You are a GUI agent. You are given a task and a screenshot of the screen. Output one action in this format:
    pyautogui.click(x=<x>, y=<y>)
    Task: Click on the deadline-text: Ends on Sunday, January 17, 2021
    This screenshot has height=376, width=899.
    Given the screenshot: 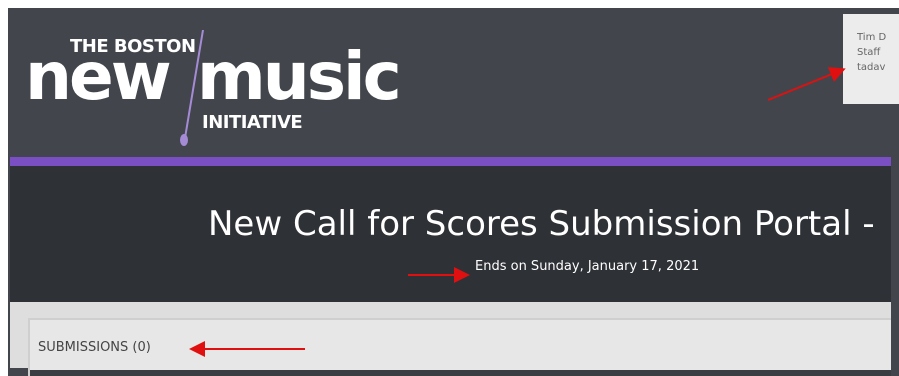 What is the action you would take?
    pyautogui.click(x=587, y=266)
    